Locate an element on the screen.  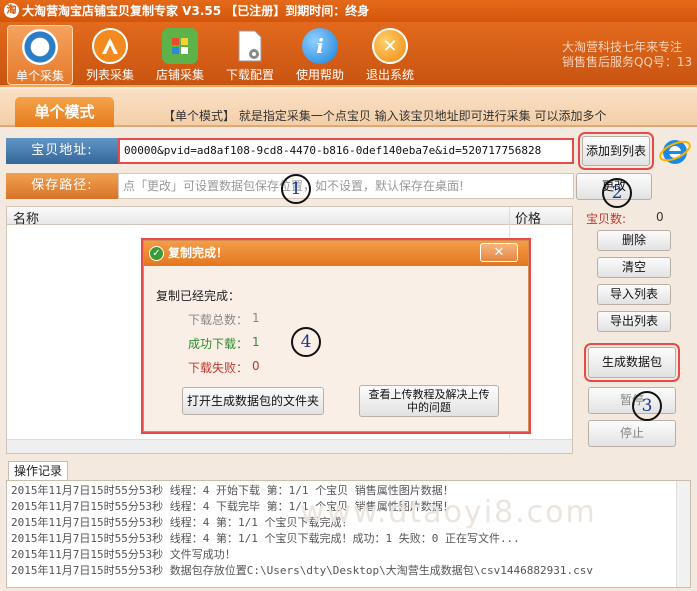
vertical-scrollbar is located at coordinates (683, 534).